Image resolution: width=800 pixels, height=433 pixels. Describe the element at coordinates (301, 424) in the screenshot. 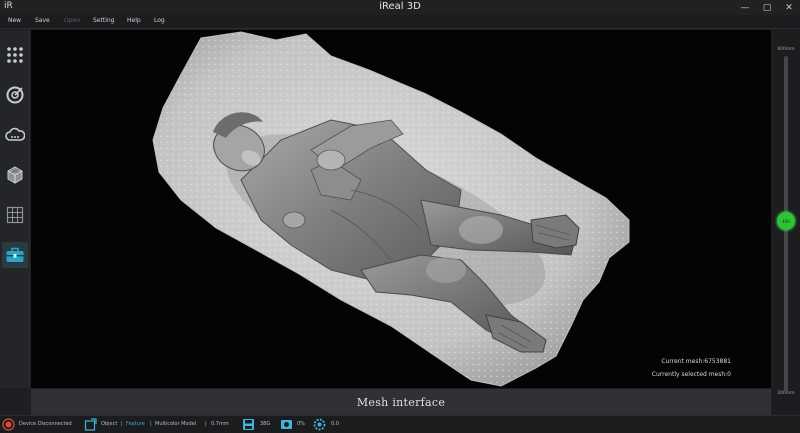

I see `memory-value: 0%` at that location.